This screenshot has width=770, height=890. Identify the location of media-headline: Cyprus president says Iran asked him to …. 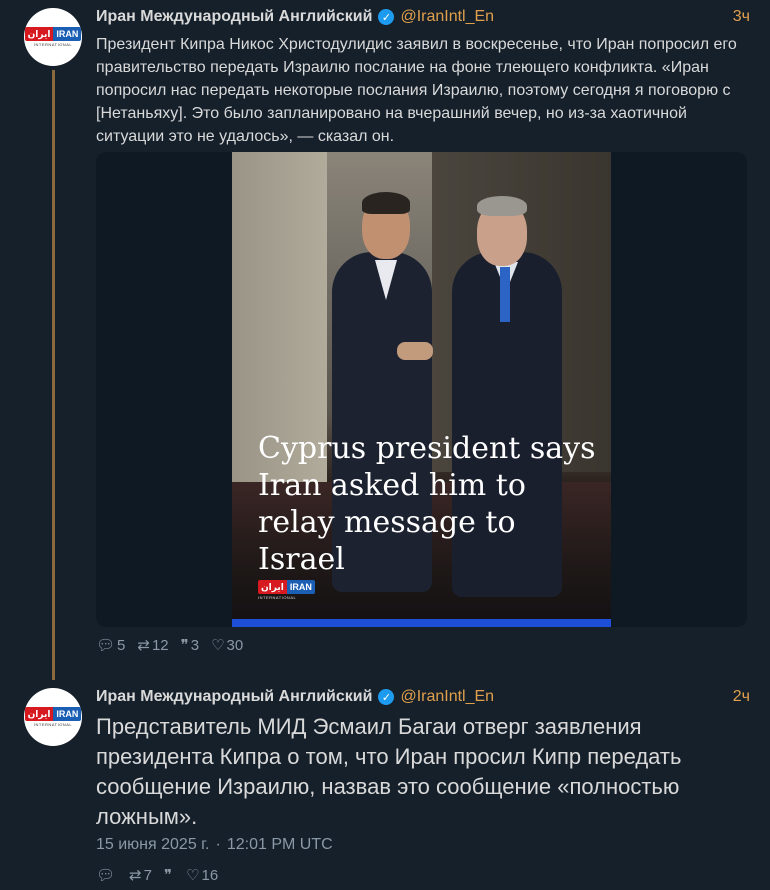
(427, 504).